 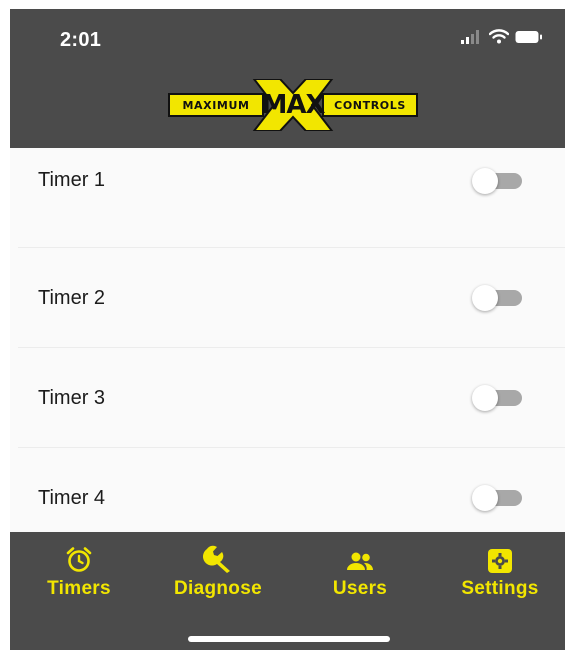 I want to click on status-time: 2:01, so click(x=81, y=40).